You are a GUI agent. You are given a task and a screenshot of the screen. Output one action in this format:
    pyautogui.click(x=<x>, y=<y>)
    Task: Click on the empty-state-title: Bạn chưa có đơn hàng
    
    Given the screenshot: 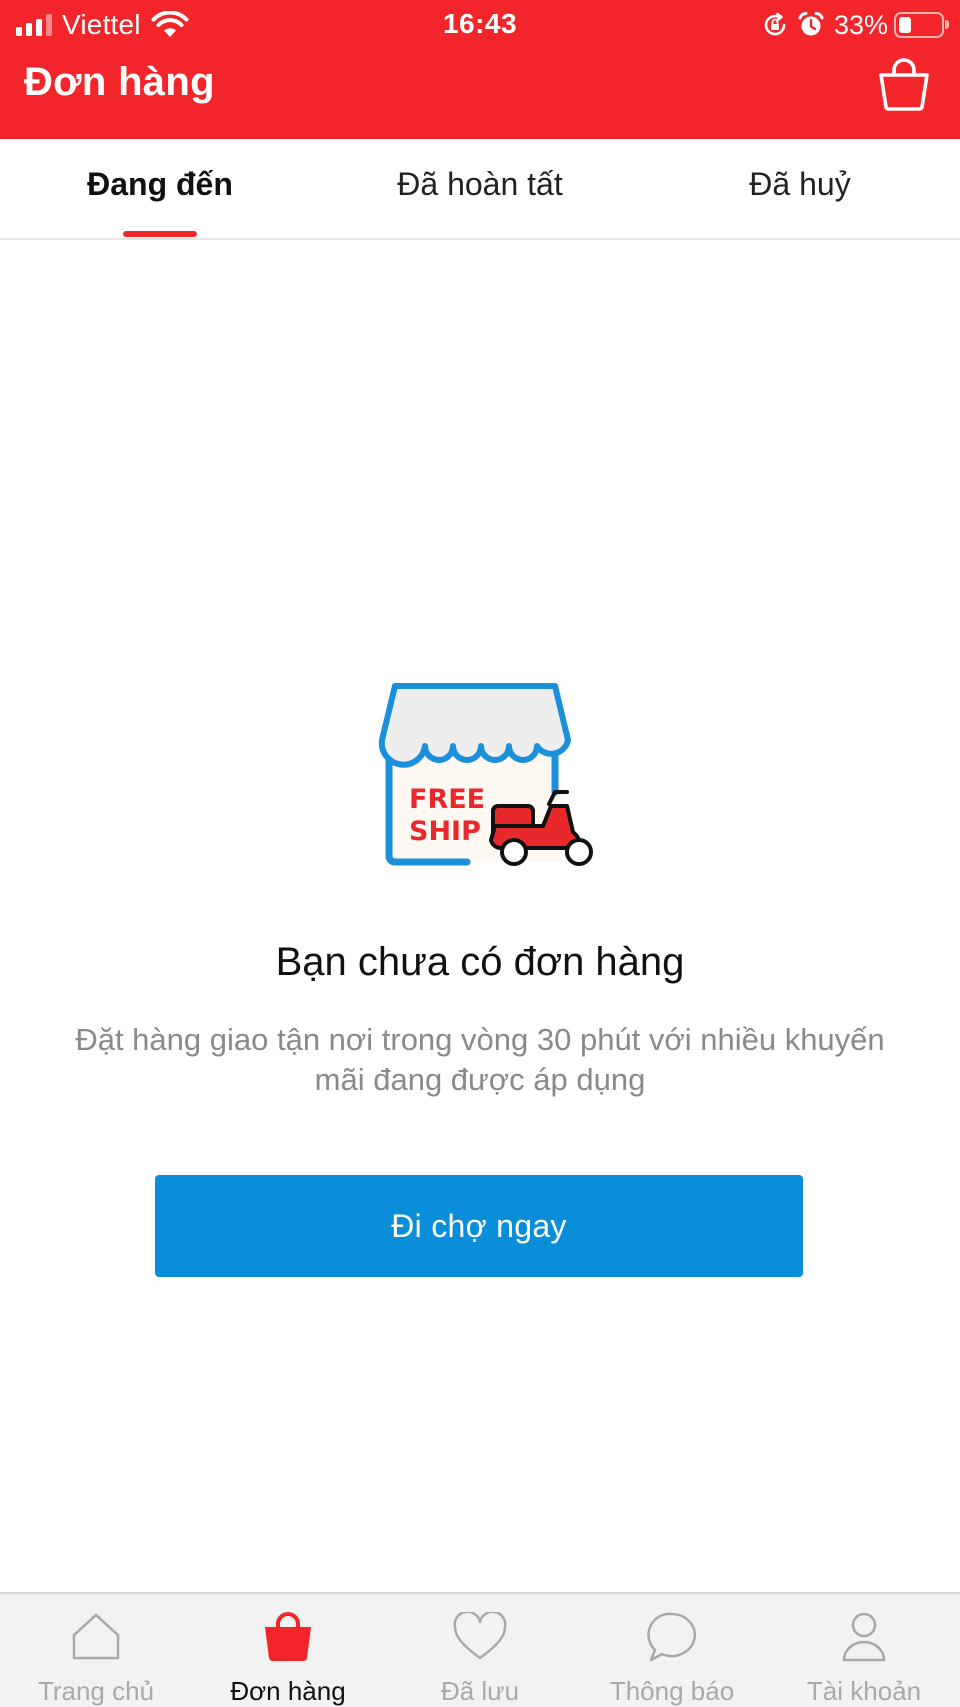 What is the action you would take?
    pyautogui.click(x=480, y=962)
    